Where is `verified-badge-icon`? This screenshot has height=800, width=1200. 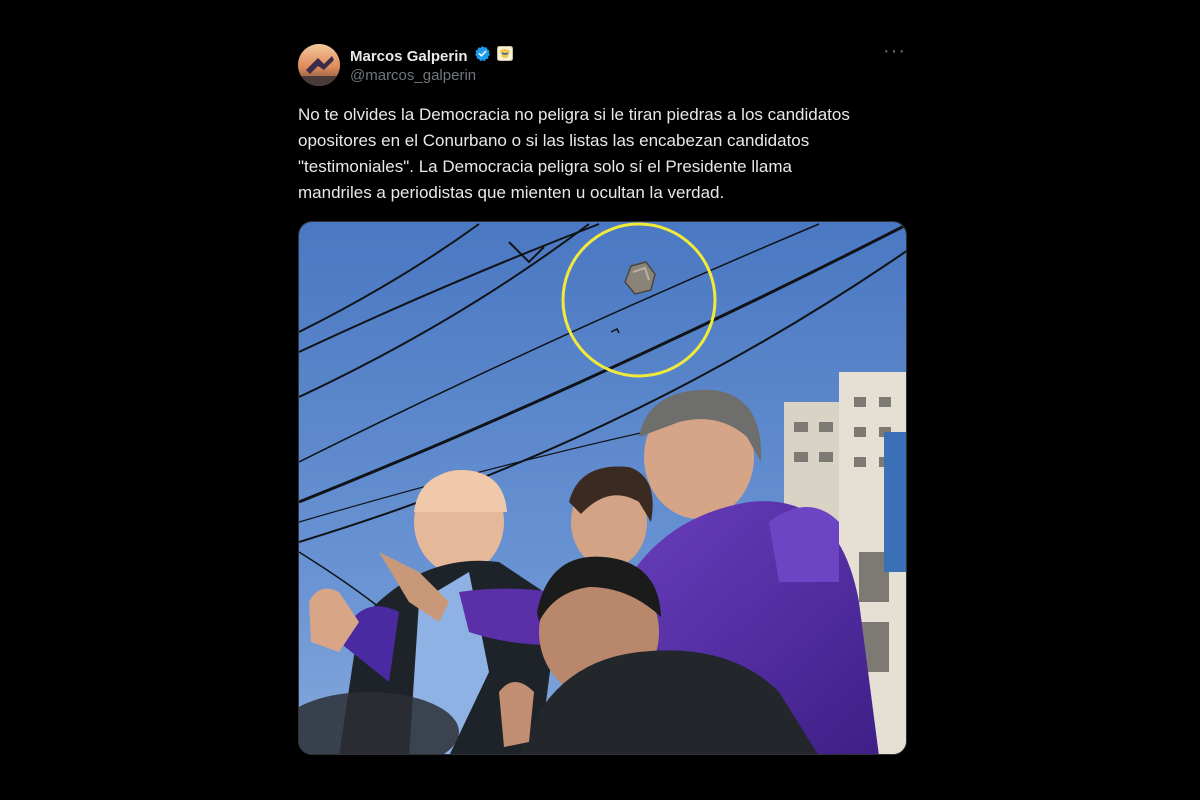 verified-badge-icon is located at coordinates (482, 56).